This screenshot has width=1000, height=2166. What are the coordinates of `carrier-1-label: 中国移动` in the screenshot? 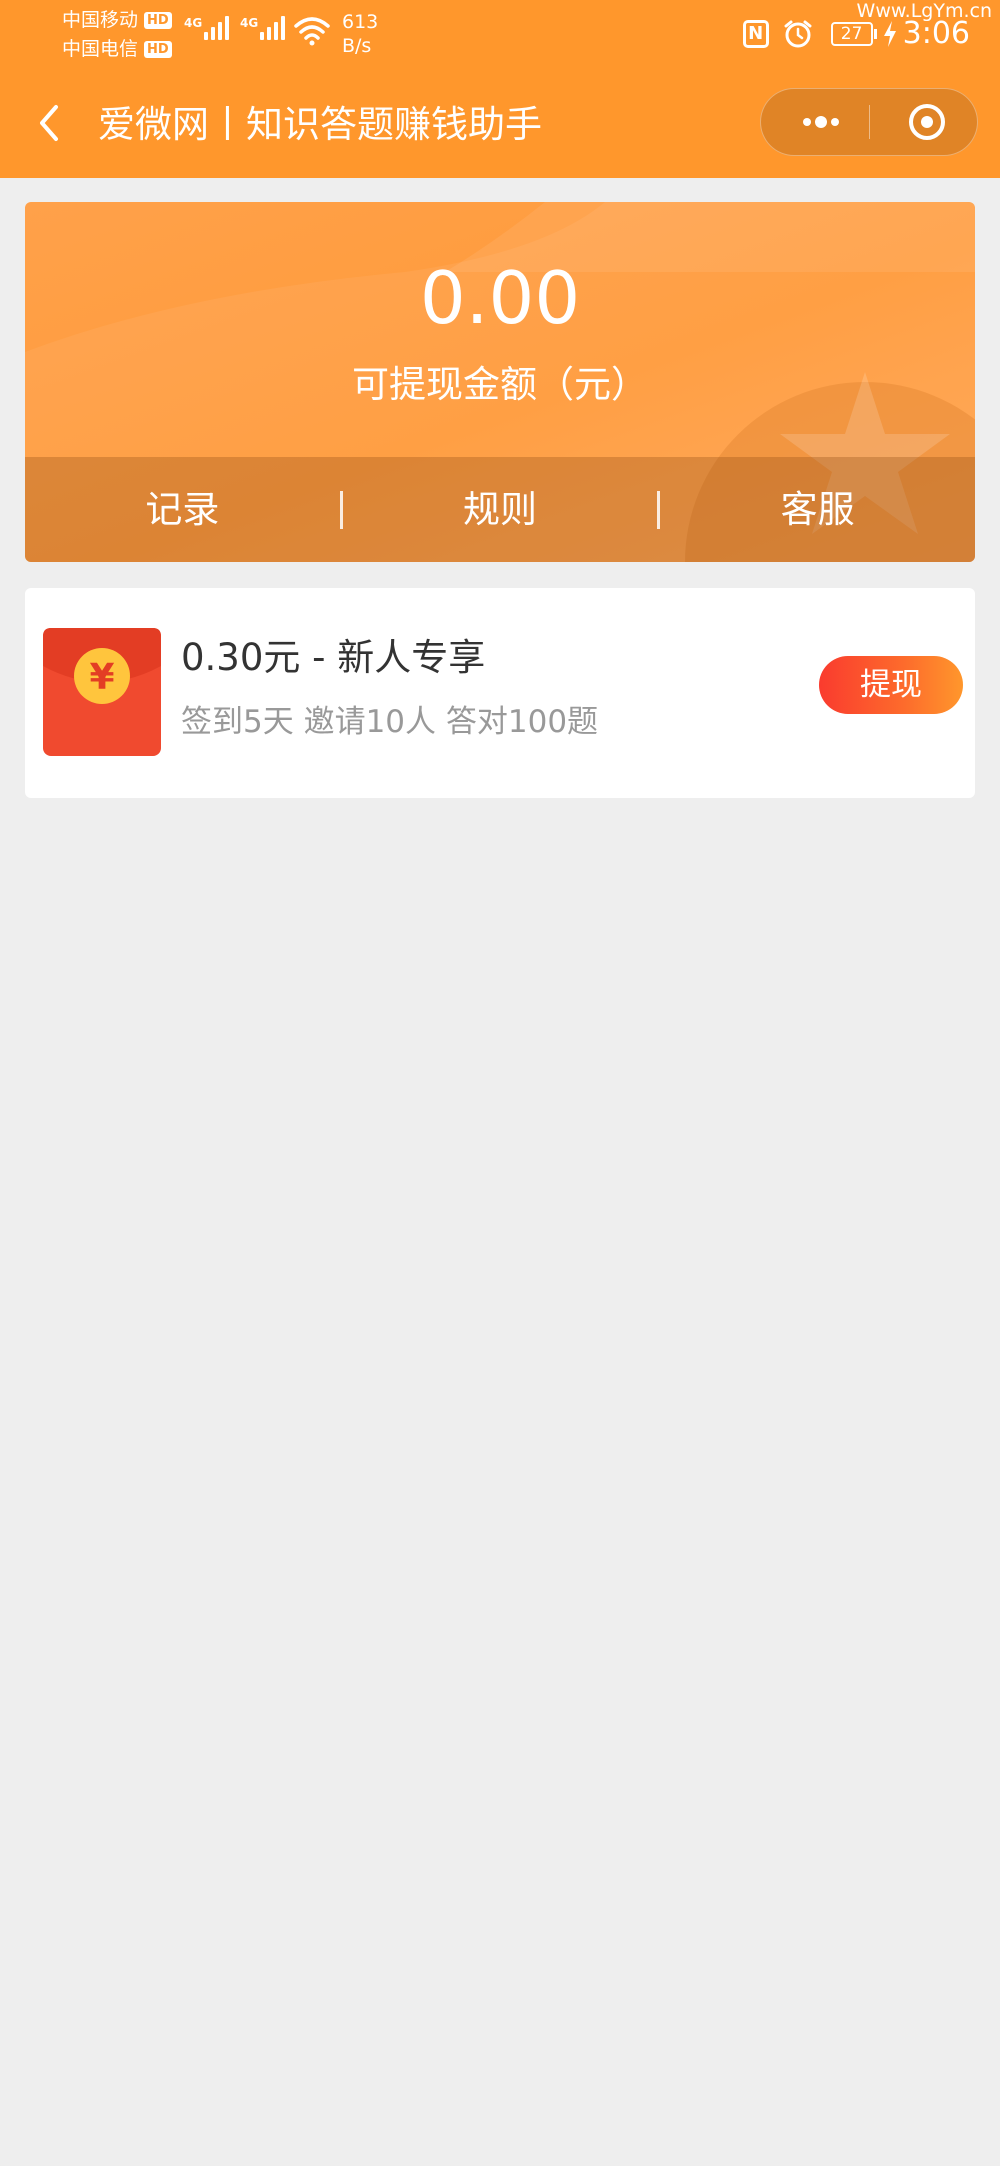 It's located at (100, 20).